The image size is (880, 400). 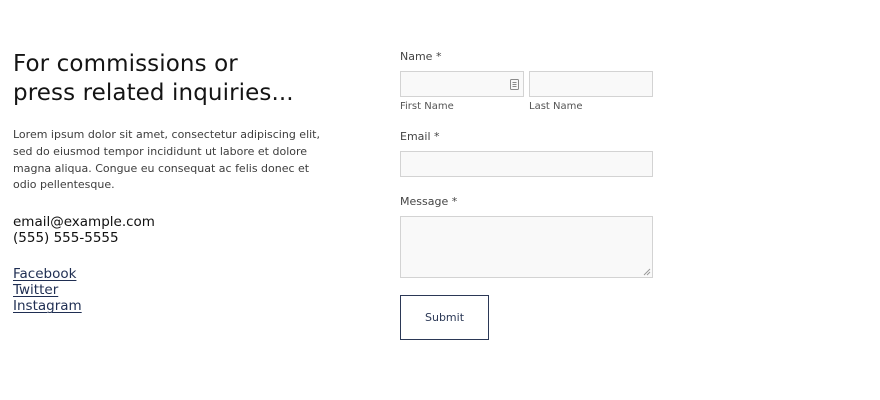 I want to click on facebook-link: Facebook, so click(x=44, y=274).